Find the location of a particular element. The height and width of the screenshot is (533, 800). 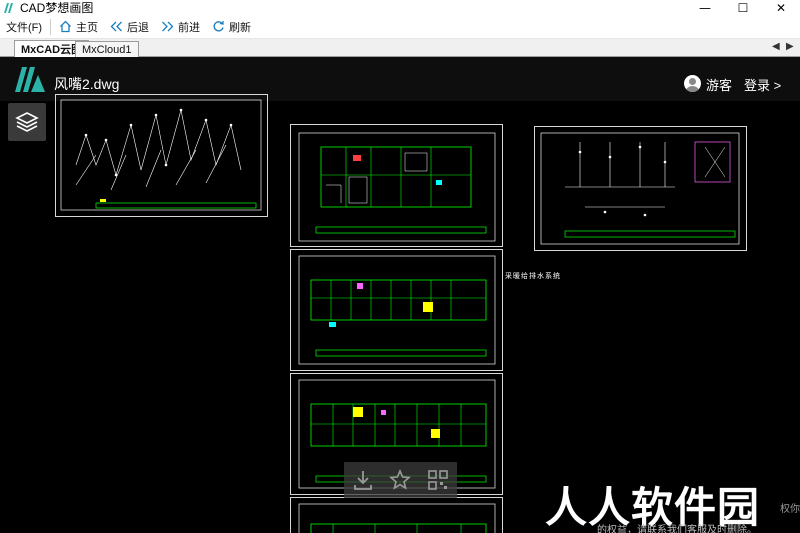

refresh-button: 刷新 is located at coordinates (231, 27).